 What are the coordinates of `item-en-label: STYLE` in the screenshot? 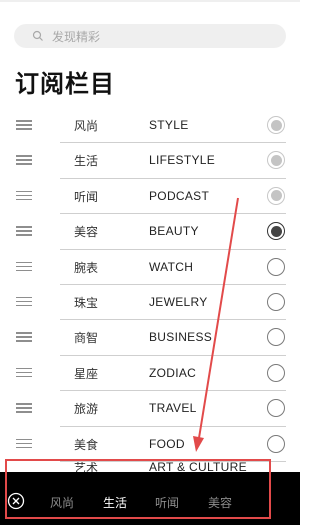 It's located at (169, 125).